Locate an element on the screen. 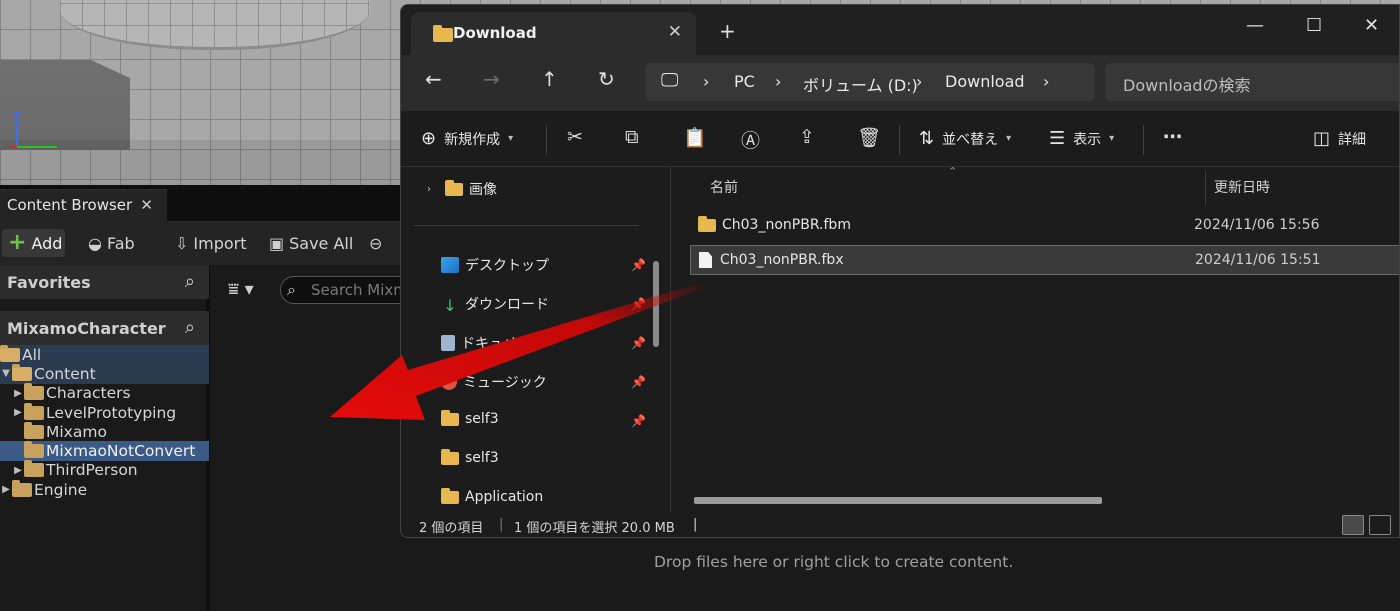 This screenshot has height=611, width=1400. breadcrumb-pc: PC is located at coordinates (744, 81).